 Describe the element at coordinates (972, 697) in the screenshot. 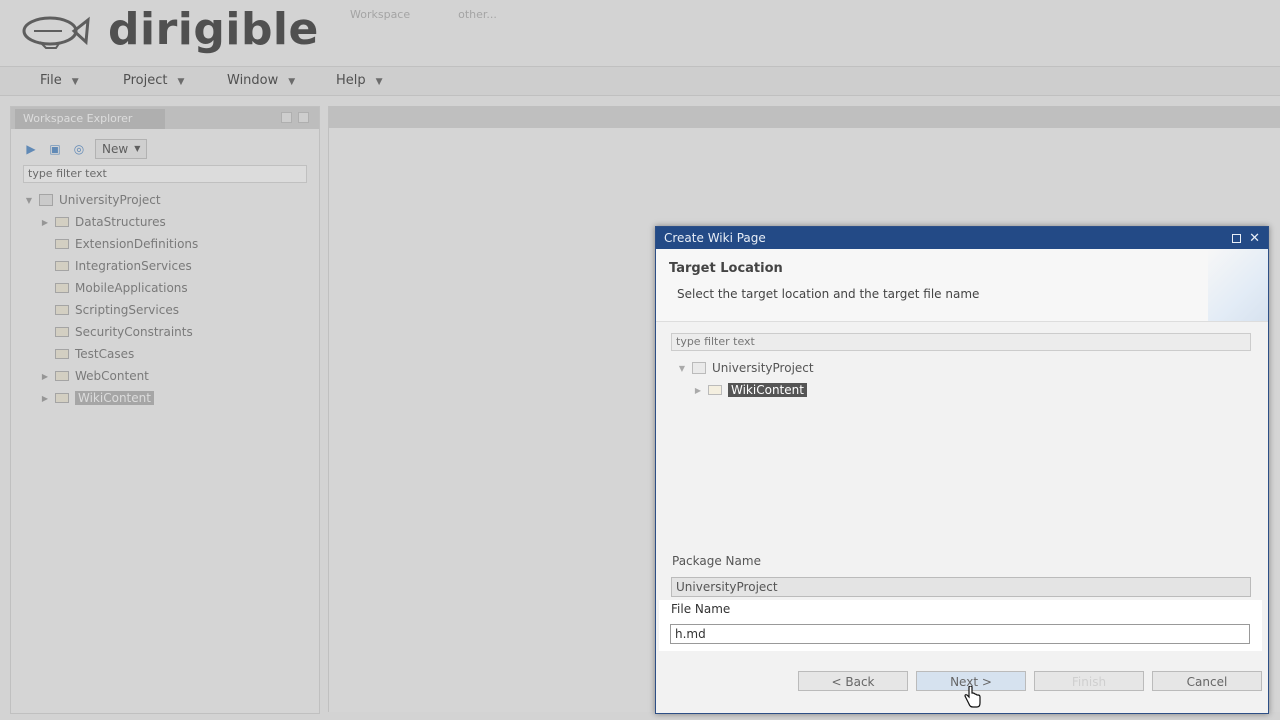

I see `hand-cursor-icon` at that location.